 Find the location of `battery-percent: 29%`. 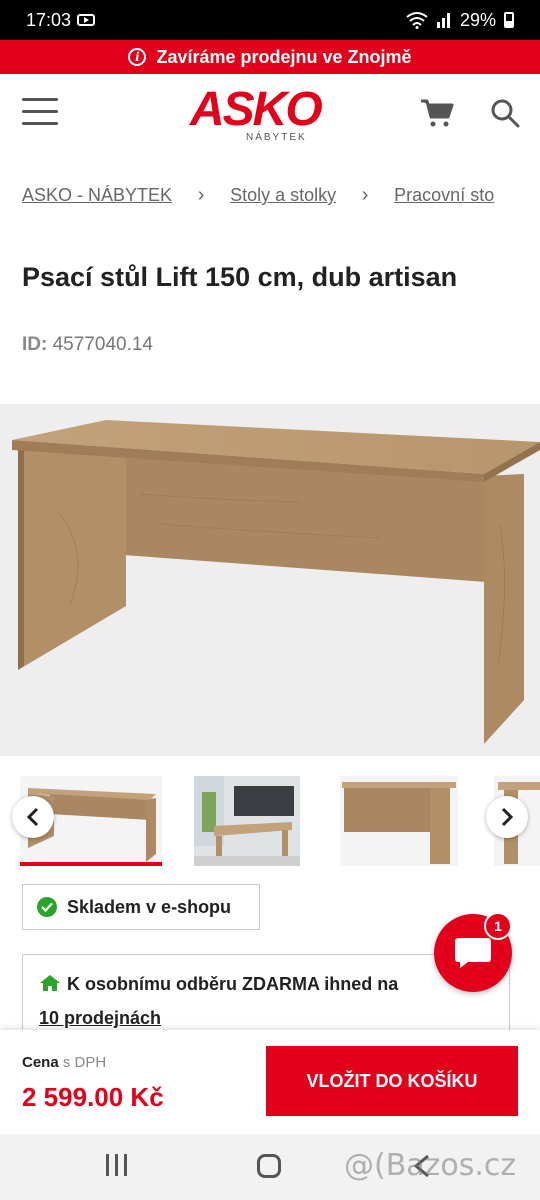

battery-percent: 29% is located at coordinates (477, 19).